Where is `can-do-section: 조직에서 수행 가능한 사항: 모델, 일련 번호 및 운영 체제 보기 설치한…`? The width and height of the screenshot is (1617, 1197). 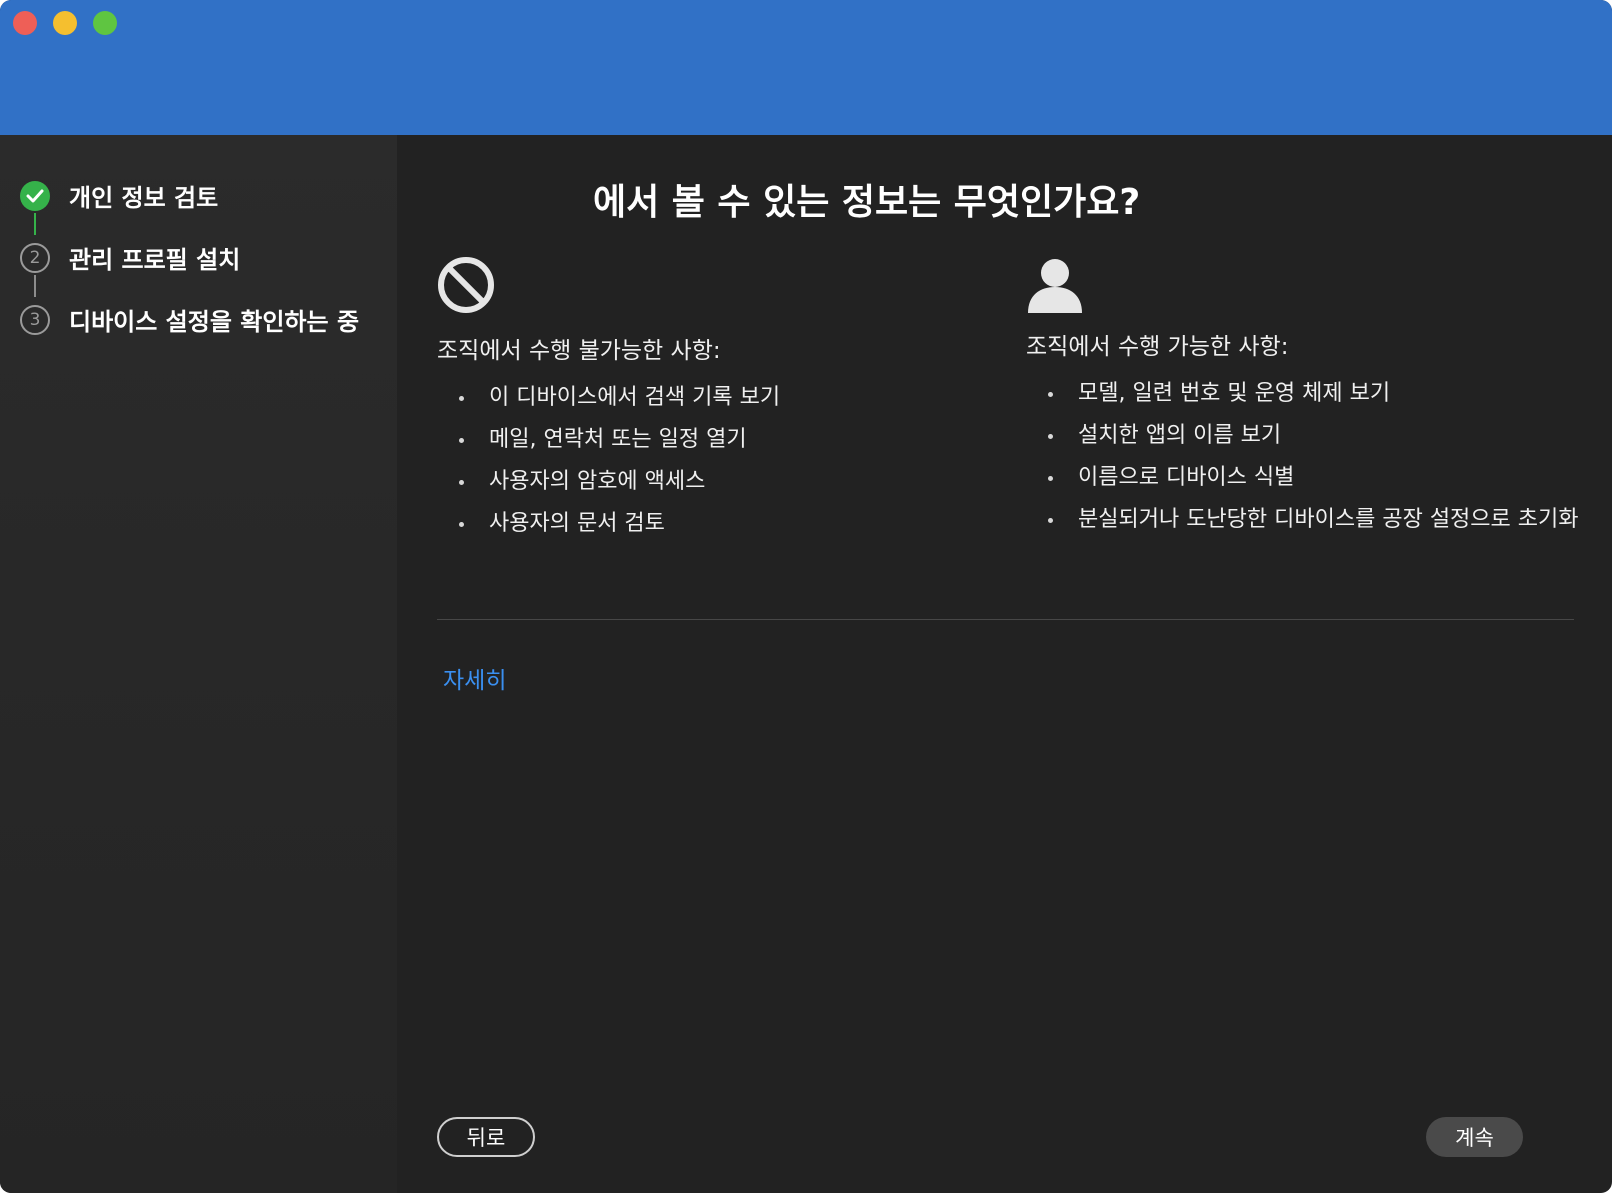
can-do-section: 조직에서 수행 가능한 사항: 모델, 일련 번호 및 운영 체제 보기 설치한… is located at coordinates (1306, 401).